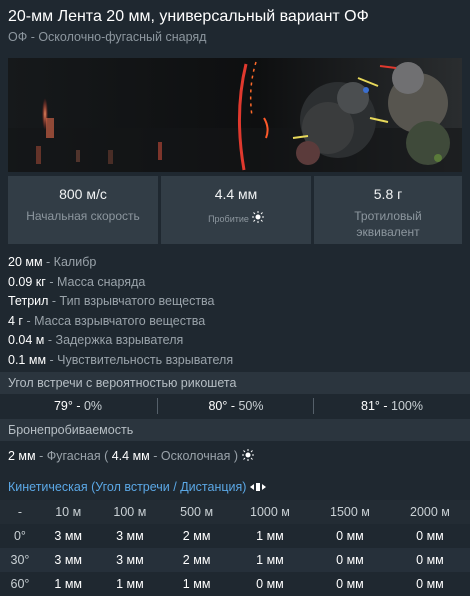 The width and height of the screenshot is (470, 596). Describe the element at coordinates (52, 262) in the screenshot. I see `property-caliber: 20 мм - Калибр` at that location.